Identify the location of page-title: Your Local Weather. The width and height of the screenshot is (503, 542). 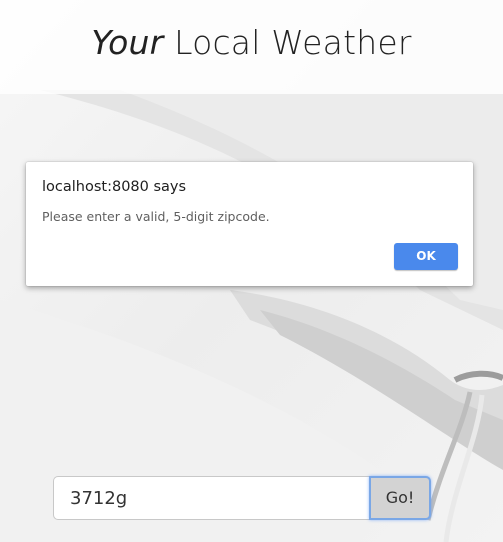
(251, 42).